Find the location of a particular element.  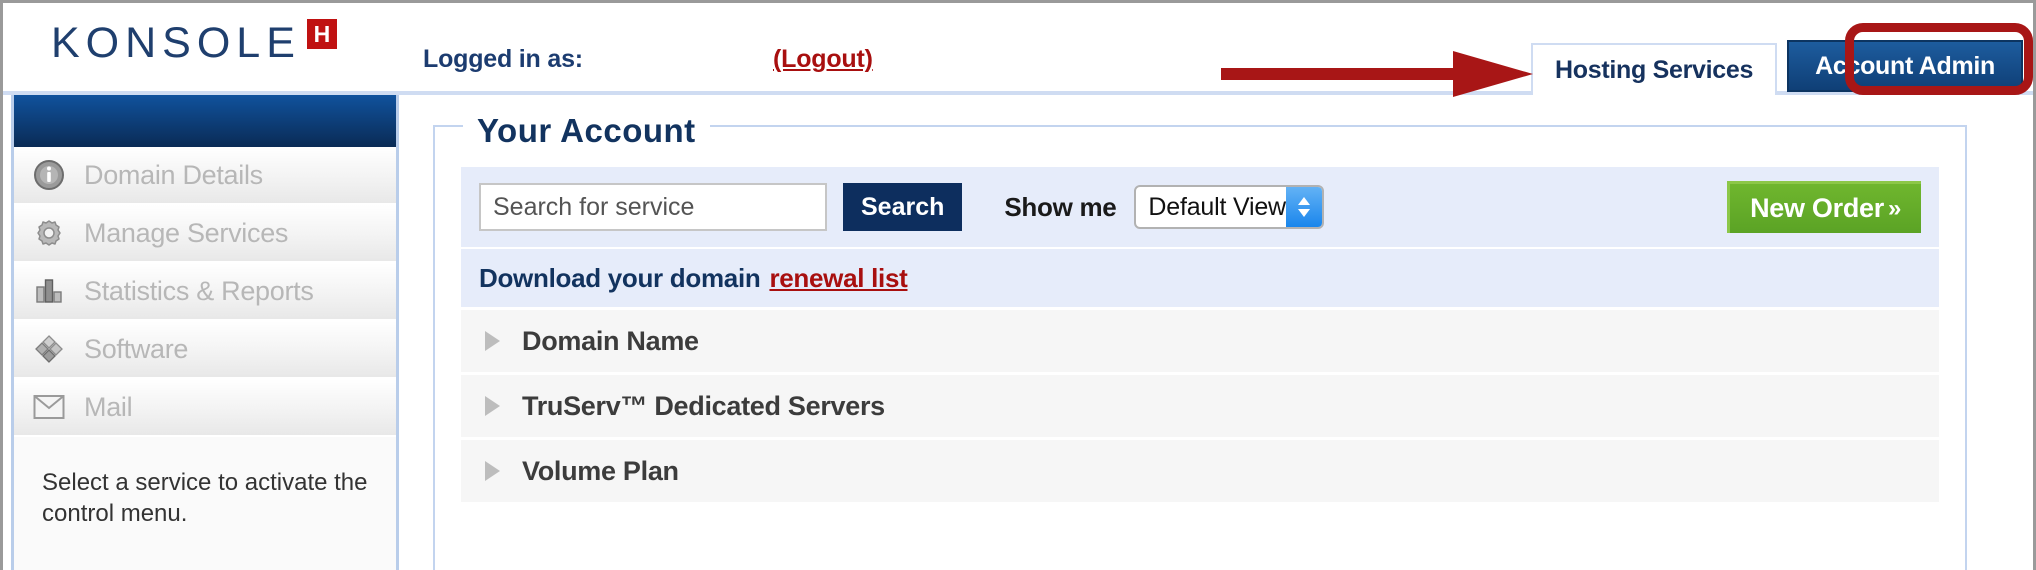

brand-name: KONSOLE is located at coordinates (176, 43).